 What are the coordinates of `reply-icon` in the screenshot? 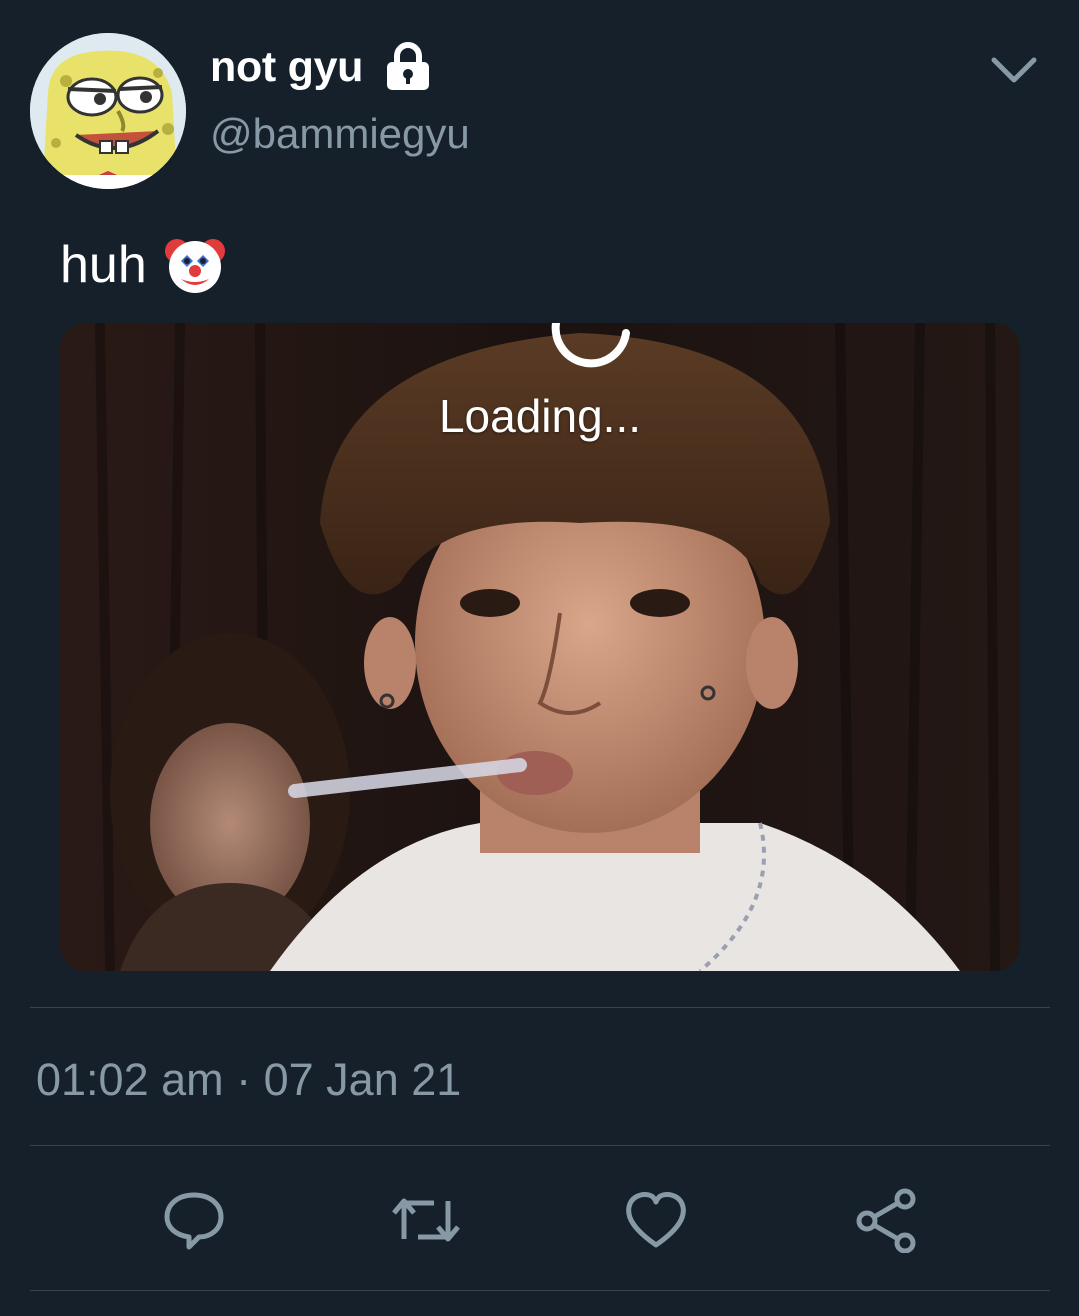 It's located at (194, 1221).